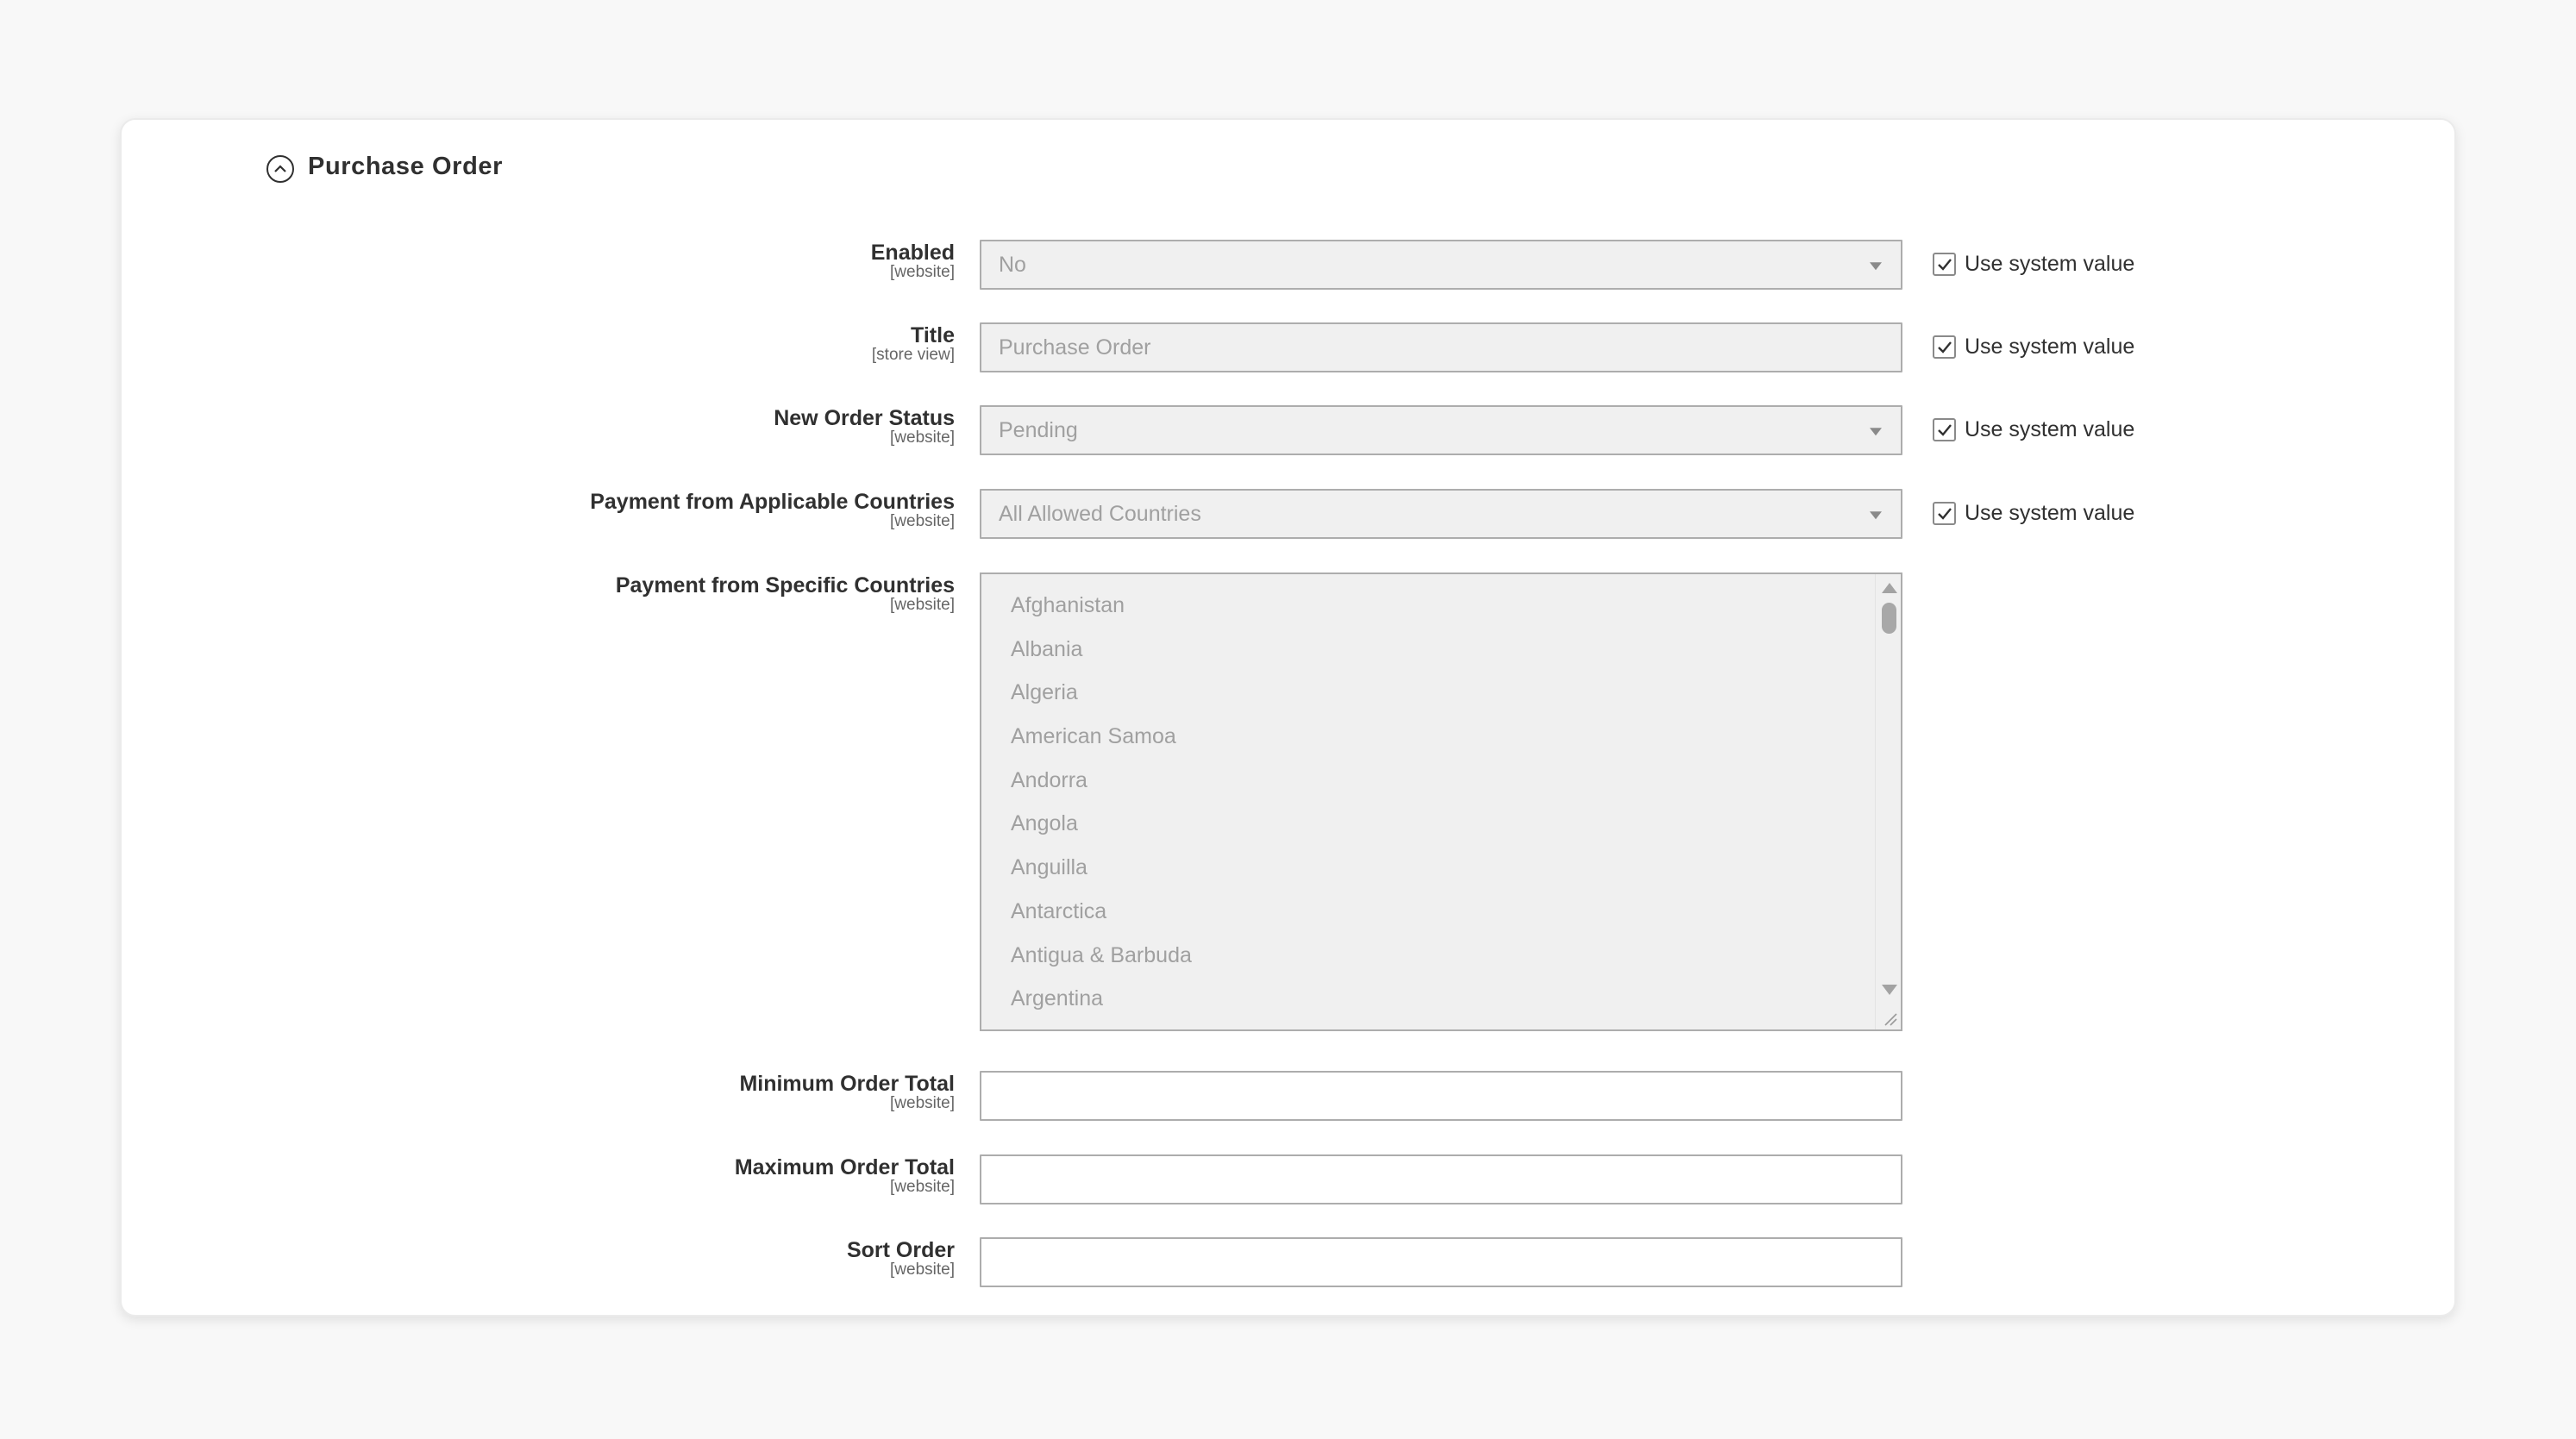 This screenshot has width=2576, height=1439. What do you see at coordinates (280, 169) in the screenshot?
I see `chevron-up-circle-icon` at bounding box center [280, 169].